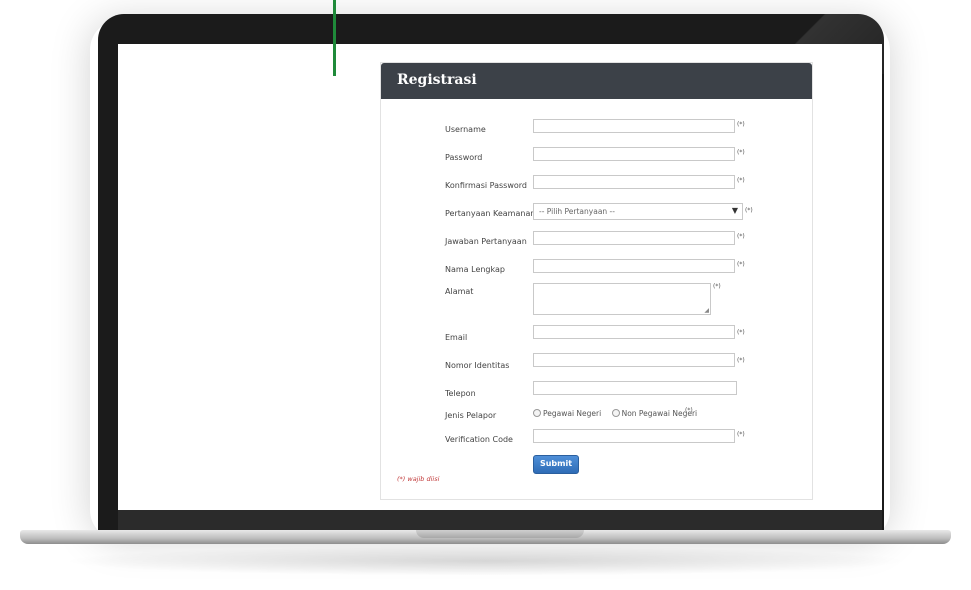 Image resolution: width=971 pixels, height=590 pixels. What do you see at coordinates (459, 291) in the screenshot?
I see `address-label: Alamat` at bounding box center [459, 291].